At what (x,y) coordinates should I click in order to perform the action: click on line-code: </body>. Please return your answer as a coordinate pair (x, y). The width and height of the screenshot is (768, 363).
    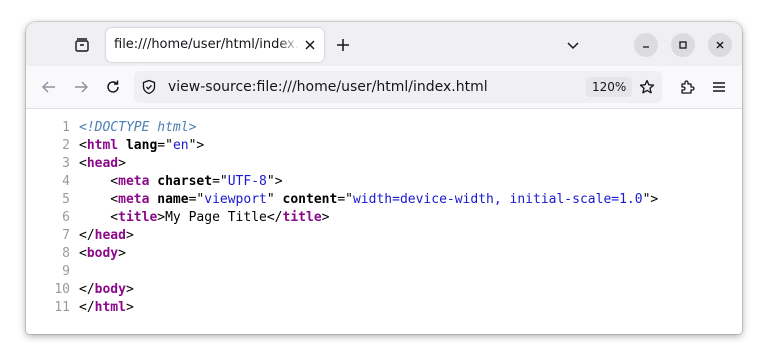
    Looking at the image, I should click on (106, 290).